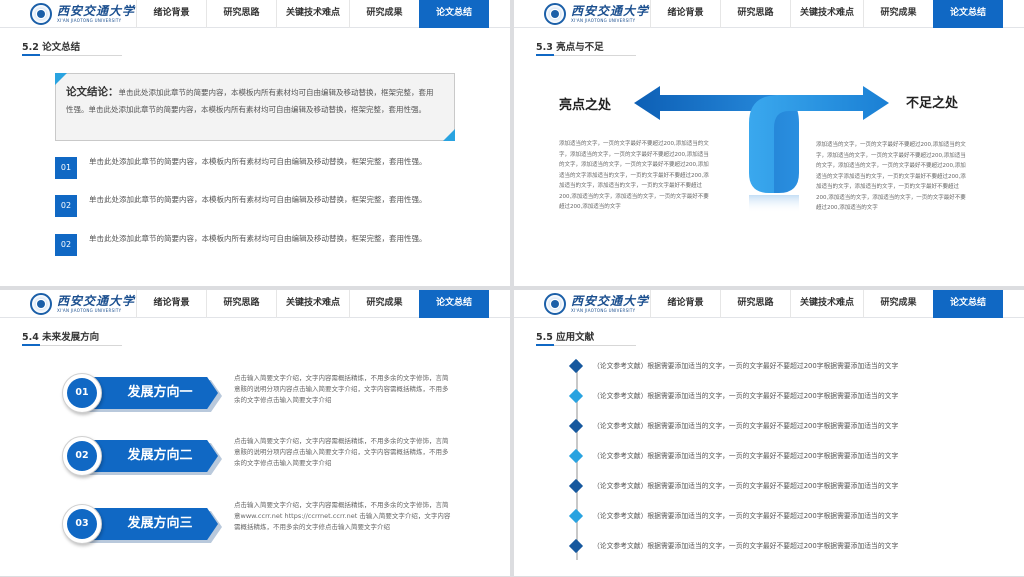 Image resolution: width=1024 pixels, height=577 pixels. What do you see at coordinates (585, 105) in the screenshot?
I see `highlights-label: 亮点之处` at bounding box center [585, 105].